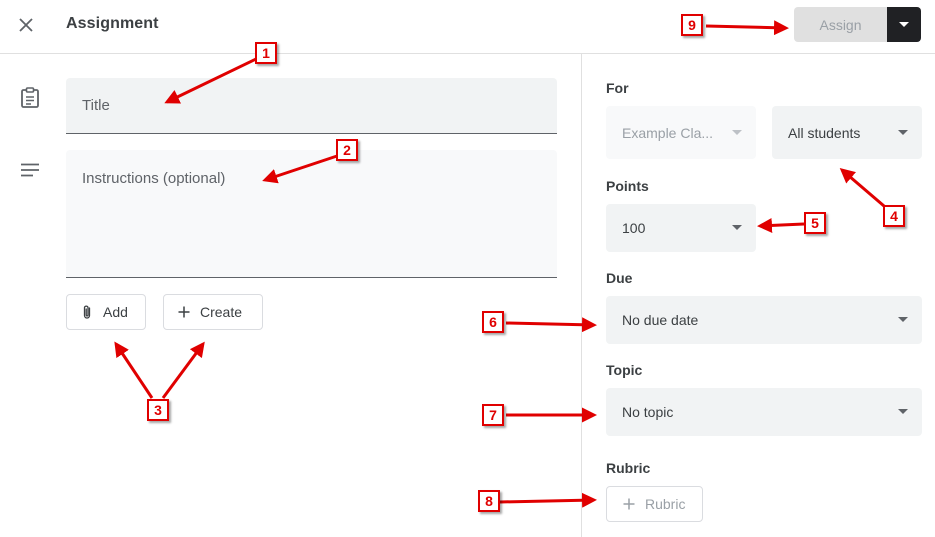 The width and height of the screenshot is (935, 537). What do you see at coordinates (624, 370) in the screenshot?
I see `topic-label: Topic` at bounding box center [624, 370].